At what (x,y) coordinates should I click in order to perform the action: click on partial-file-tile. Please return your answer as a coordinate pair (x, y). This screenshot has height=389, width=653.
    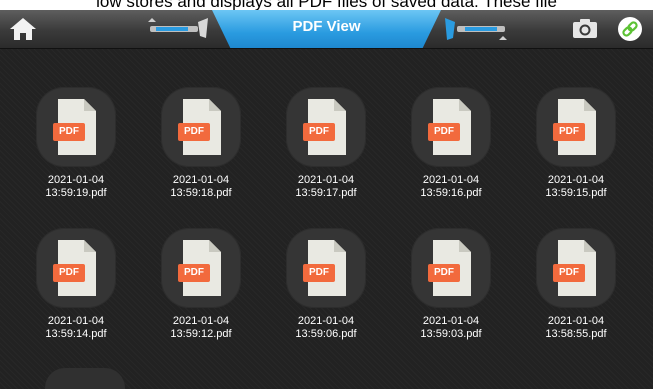
    Looking at the image, I should click on (85, 378).